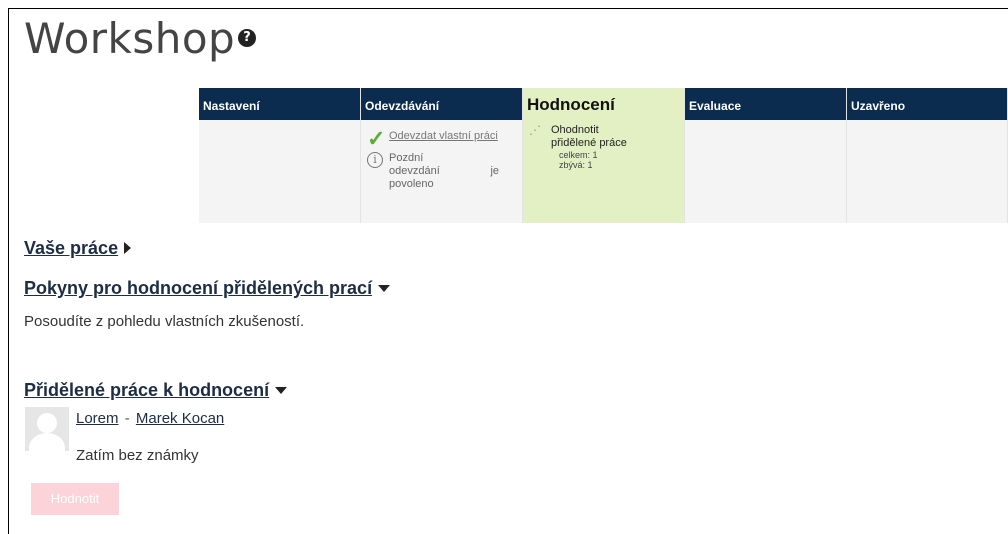  I want to click on your-work-heading: Vaše práce, so click(78, 248).